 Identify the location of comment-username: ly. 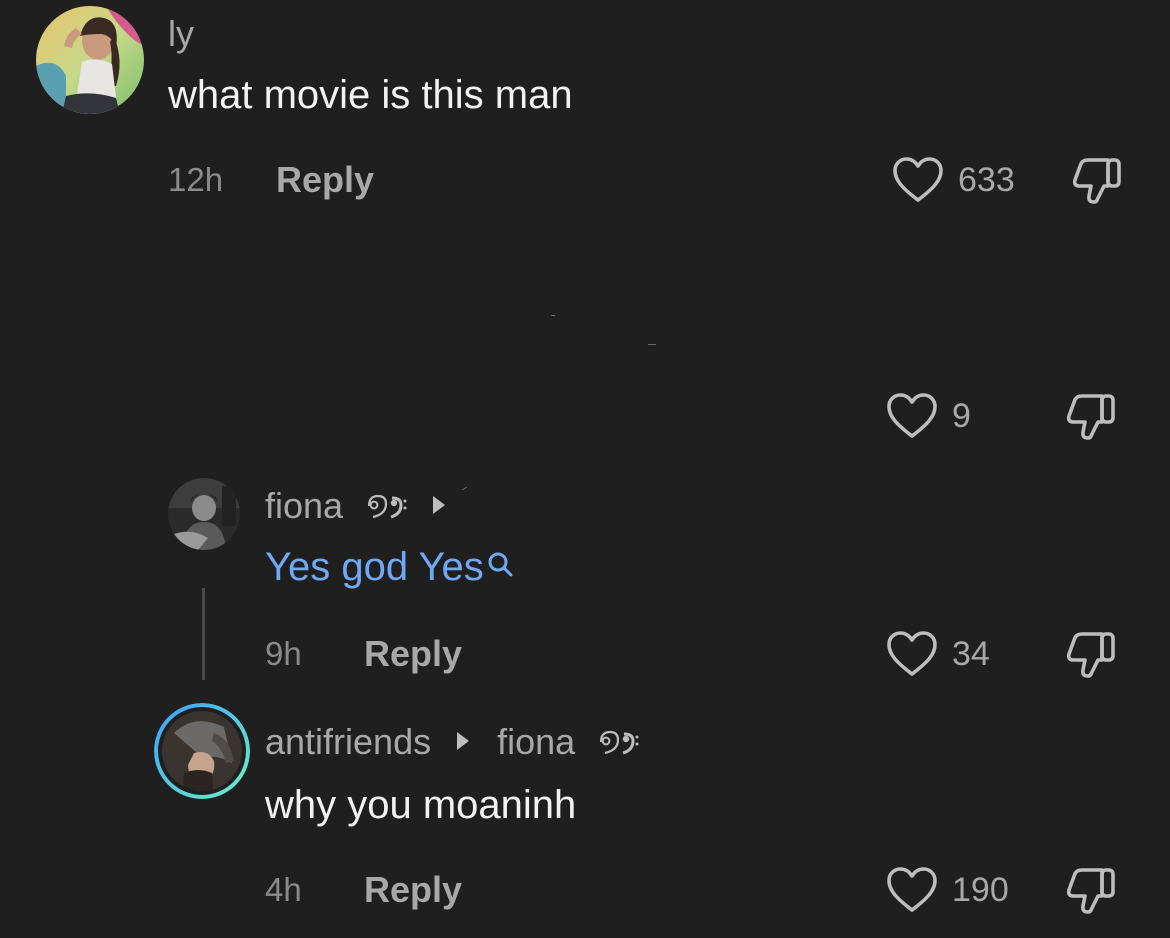
(181, 34).